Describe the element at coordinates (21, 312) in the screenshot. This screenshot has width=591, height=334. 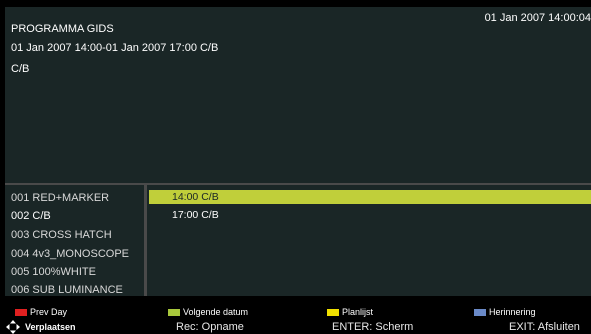
I see `red-key-icon` at that location.